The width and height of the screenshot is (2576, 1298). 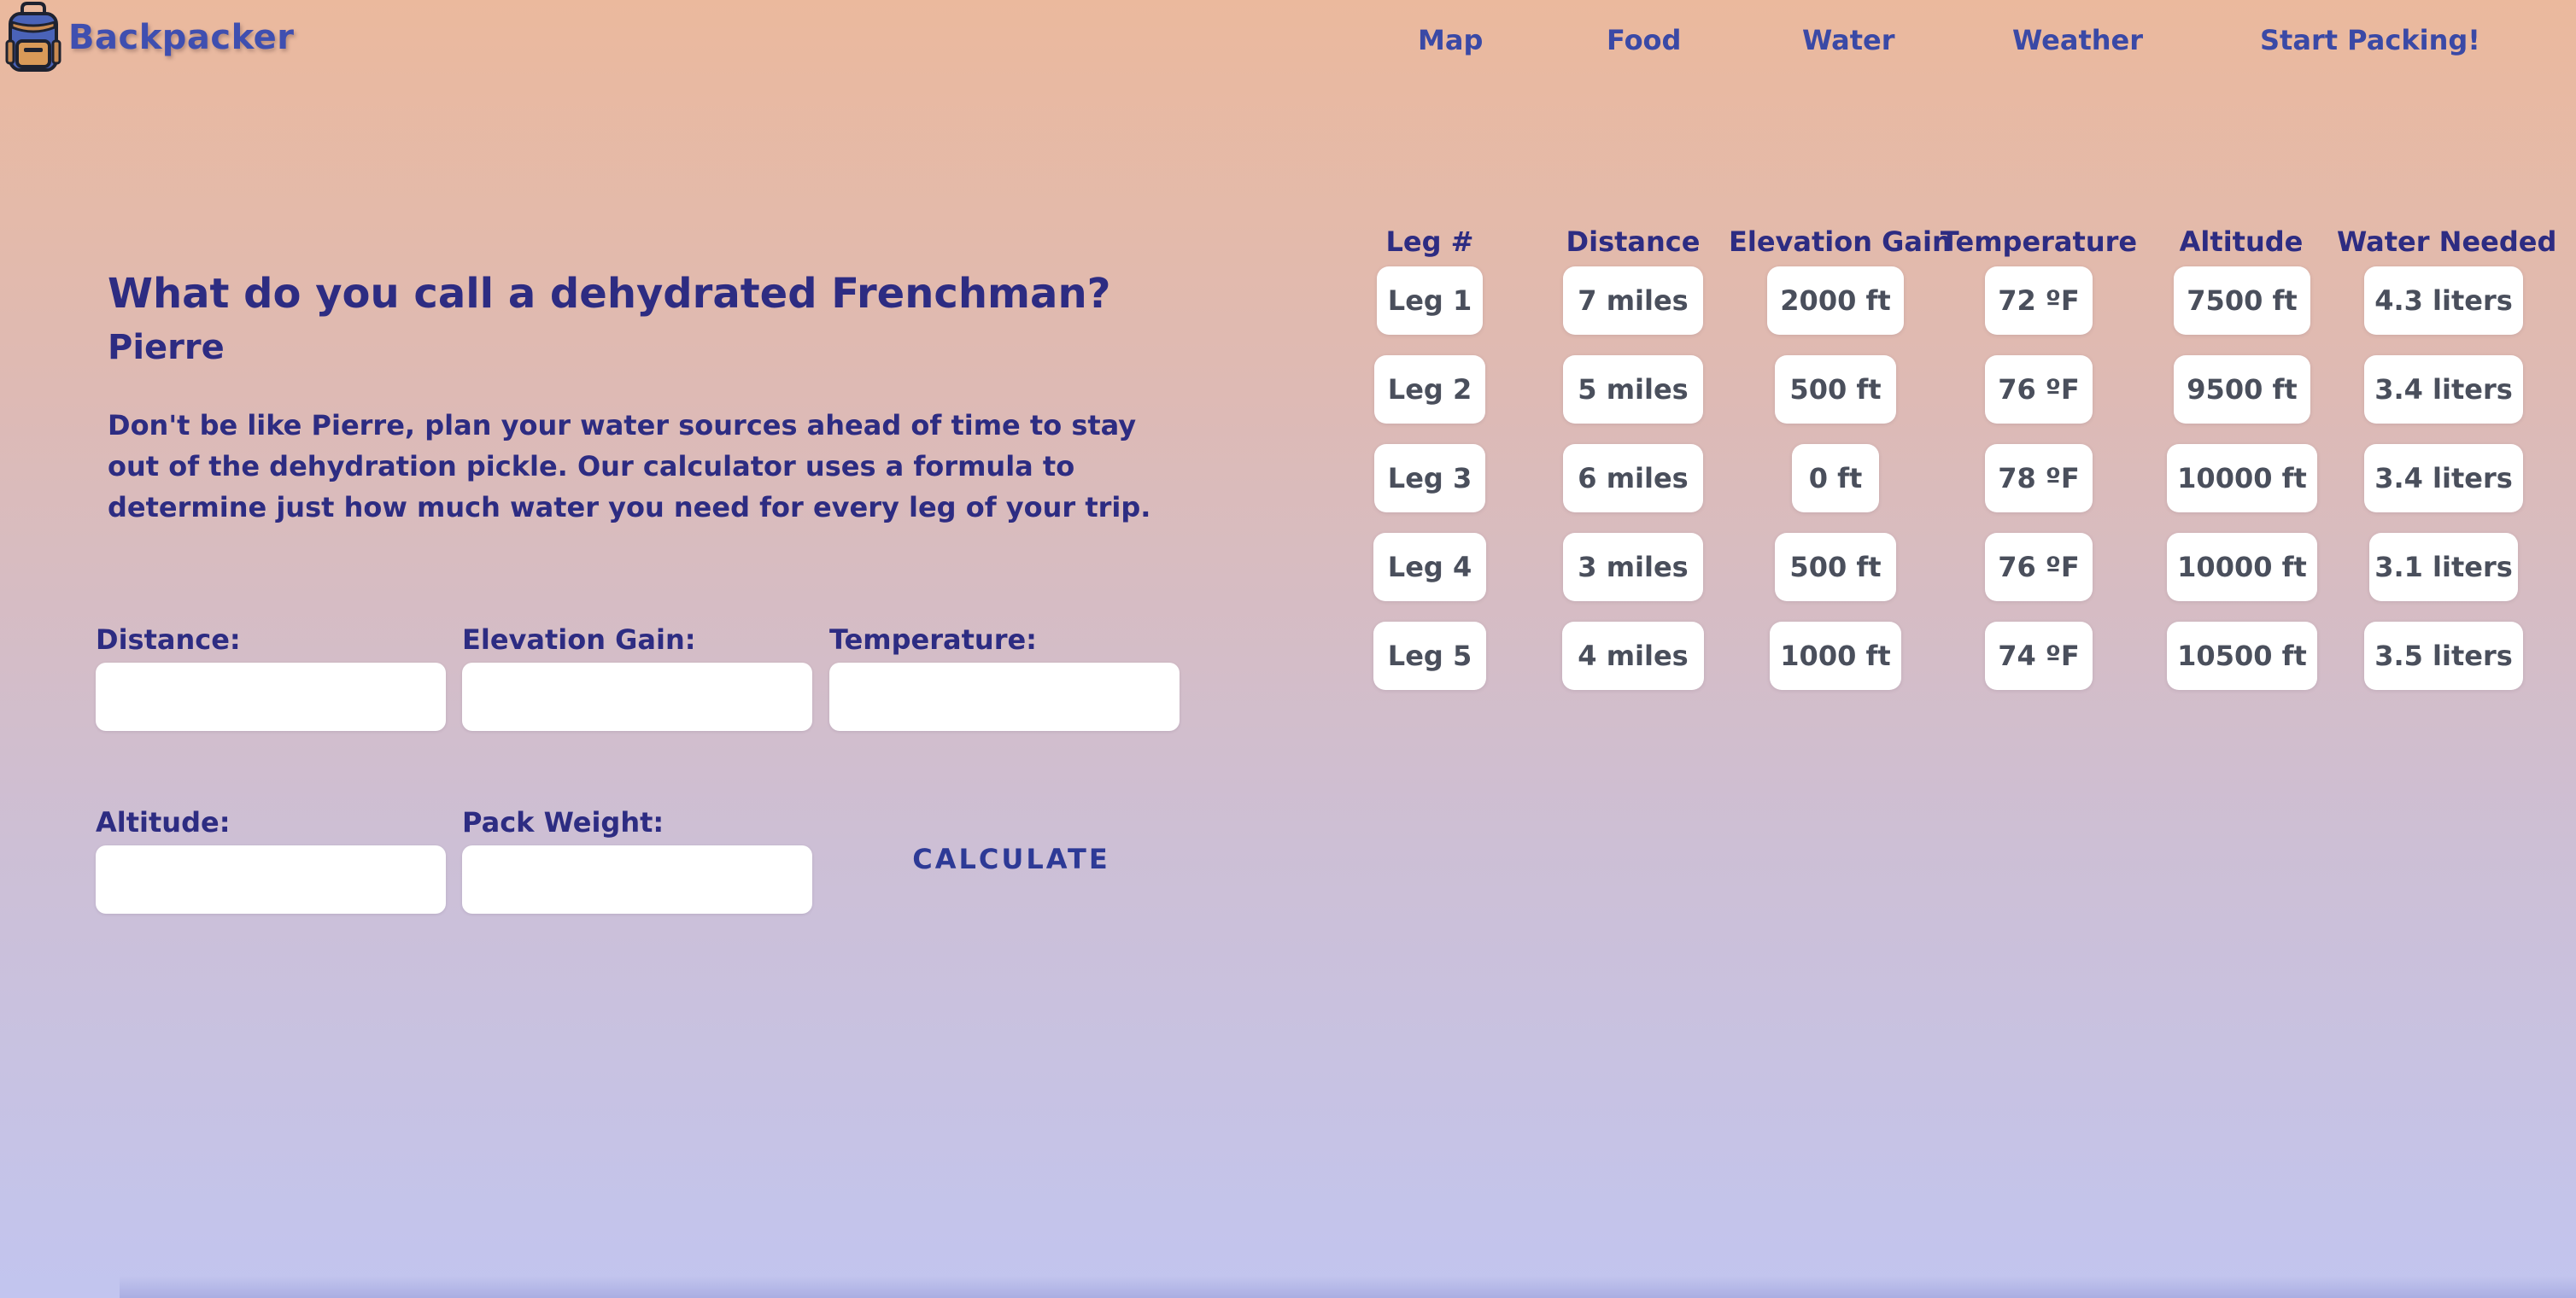 I want to click on nav-item-map: Map, so click(x=1450, y=40).